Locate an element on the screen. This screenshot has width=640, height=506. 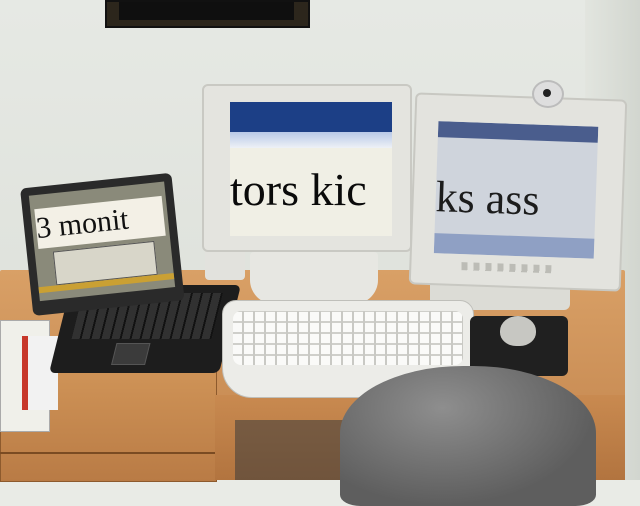
drawer-edge is located at coordinates (107, 453).